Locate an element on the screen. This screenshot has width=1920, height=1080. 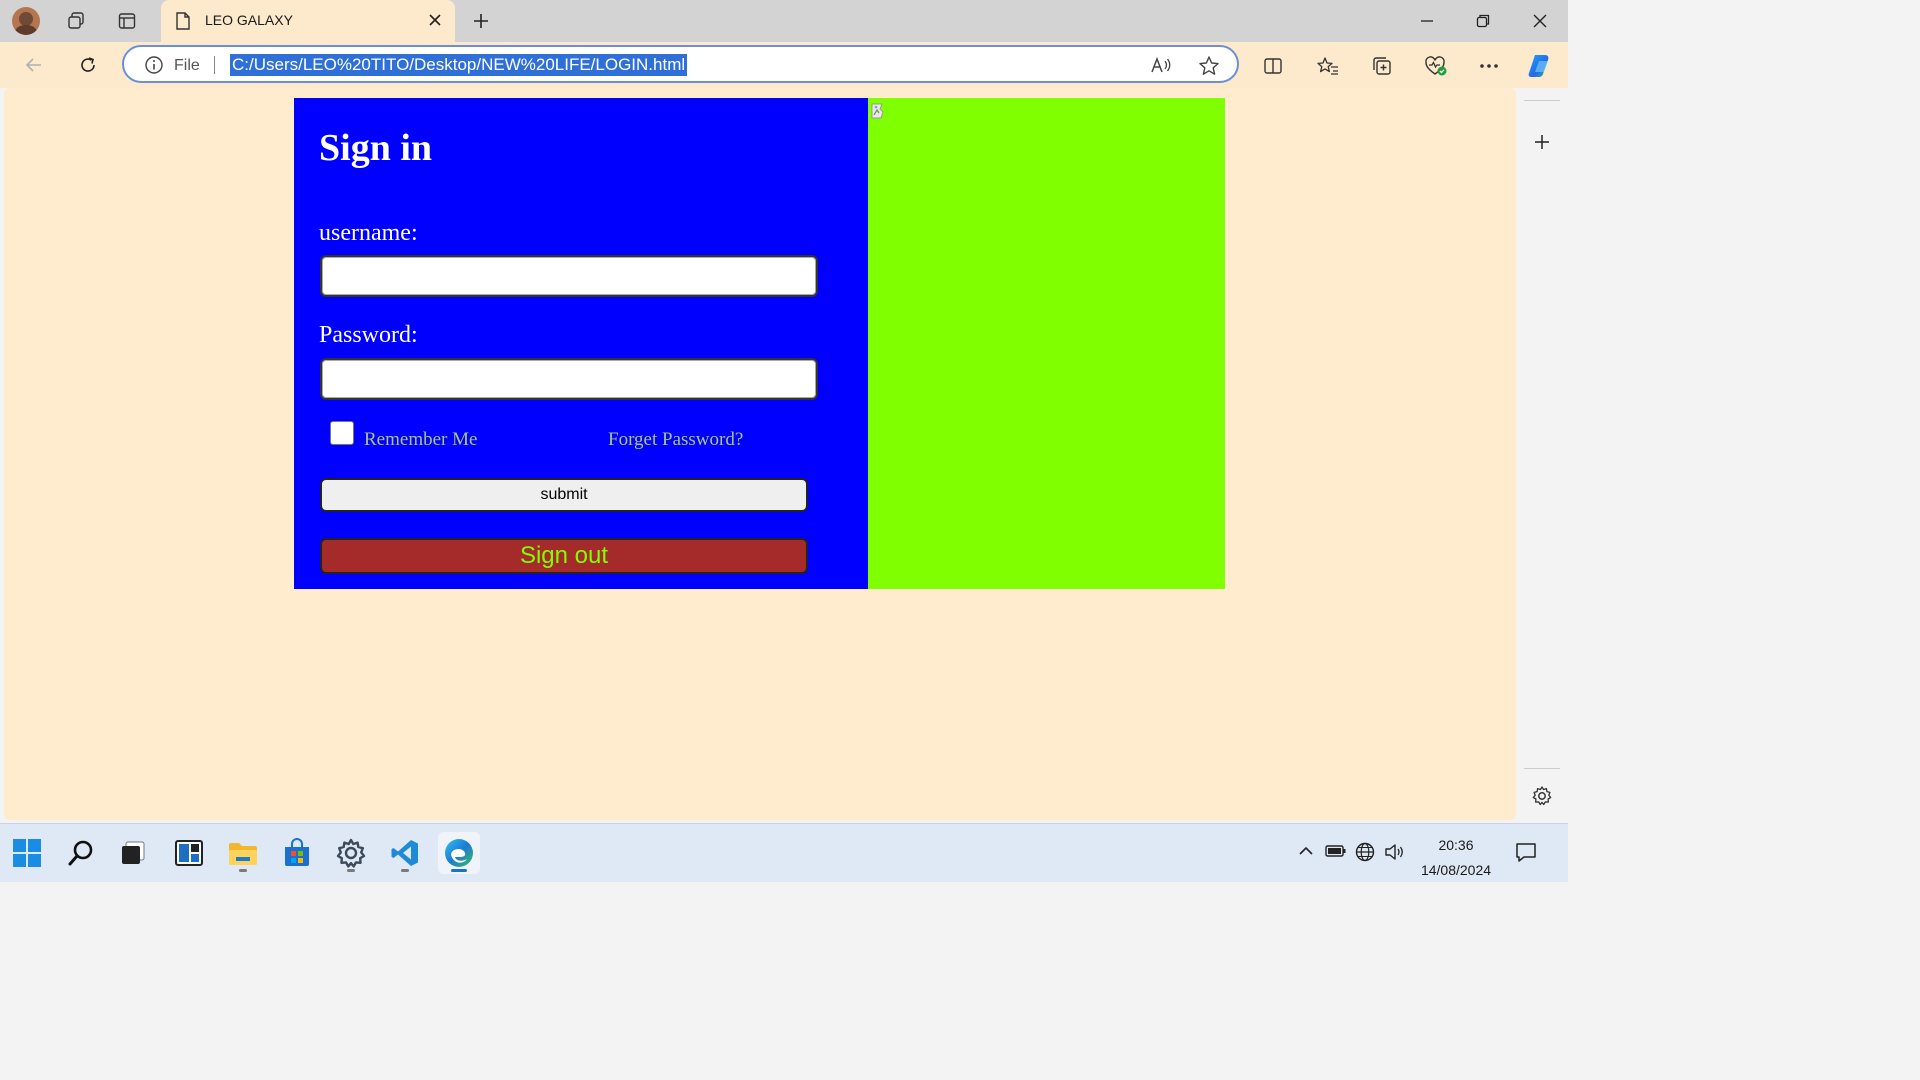
clock-date: 14/08/2024 is located at coordinates (1456, 870).